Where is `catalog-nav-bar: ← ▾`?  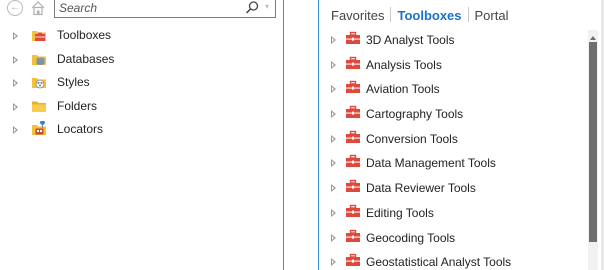 catalog-nav-bar: ← ▾ is located at coordinates (142, 11).